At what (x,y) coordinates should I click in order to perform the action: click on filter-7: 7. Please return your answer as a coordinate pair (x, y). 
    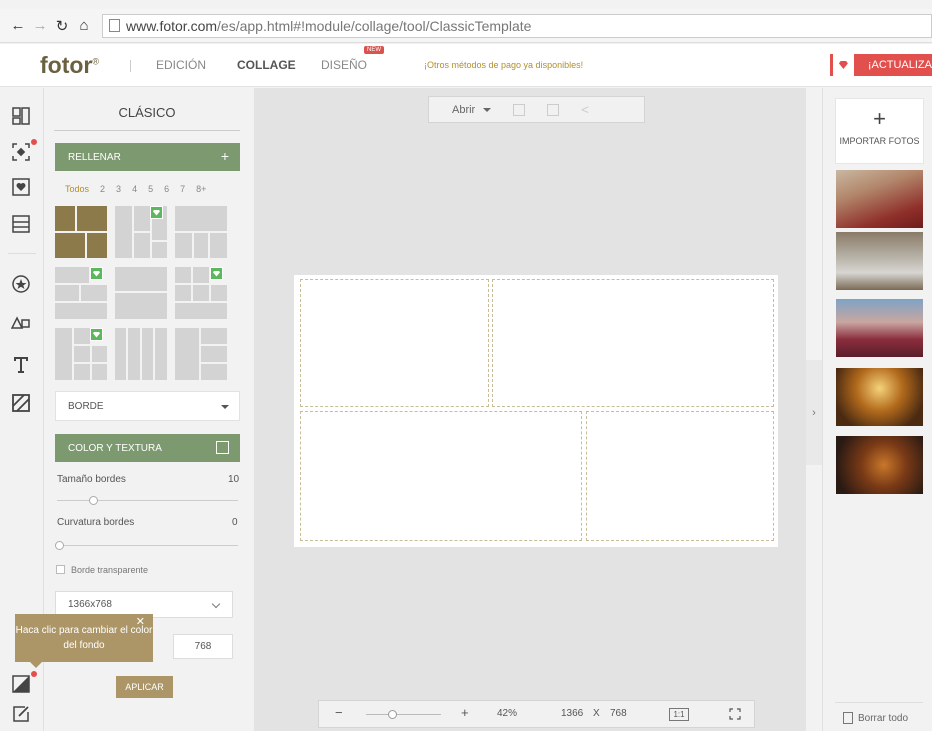
    Looking at the image, I should click on (182, 189).